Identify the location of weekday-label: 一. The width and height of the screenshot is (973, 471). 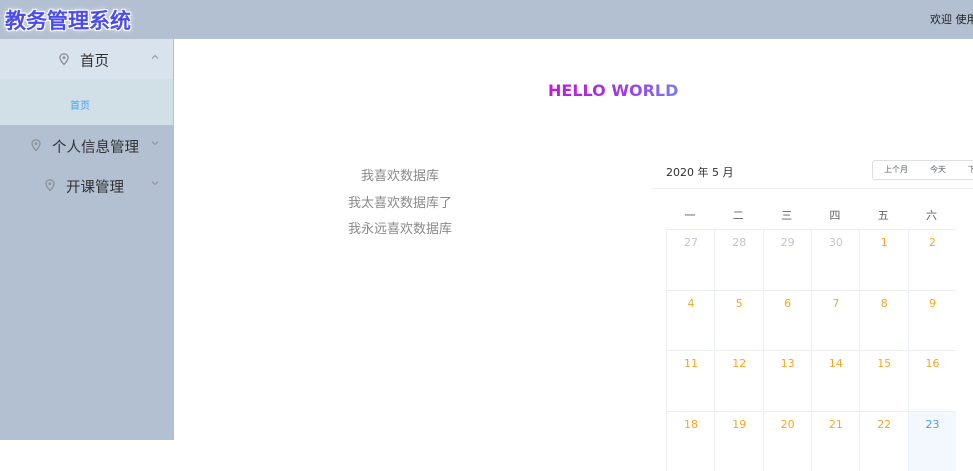
(690, 215).